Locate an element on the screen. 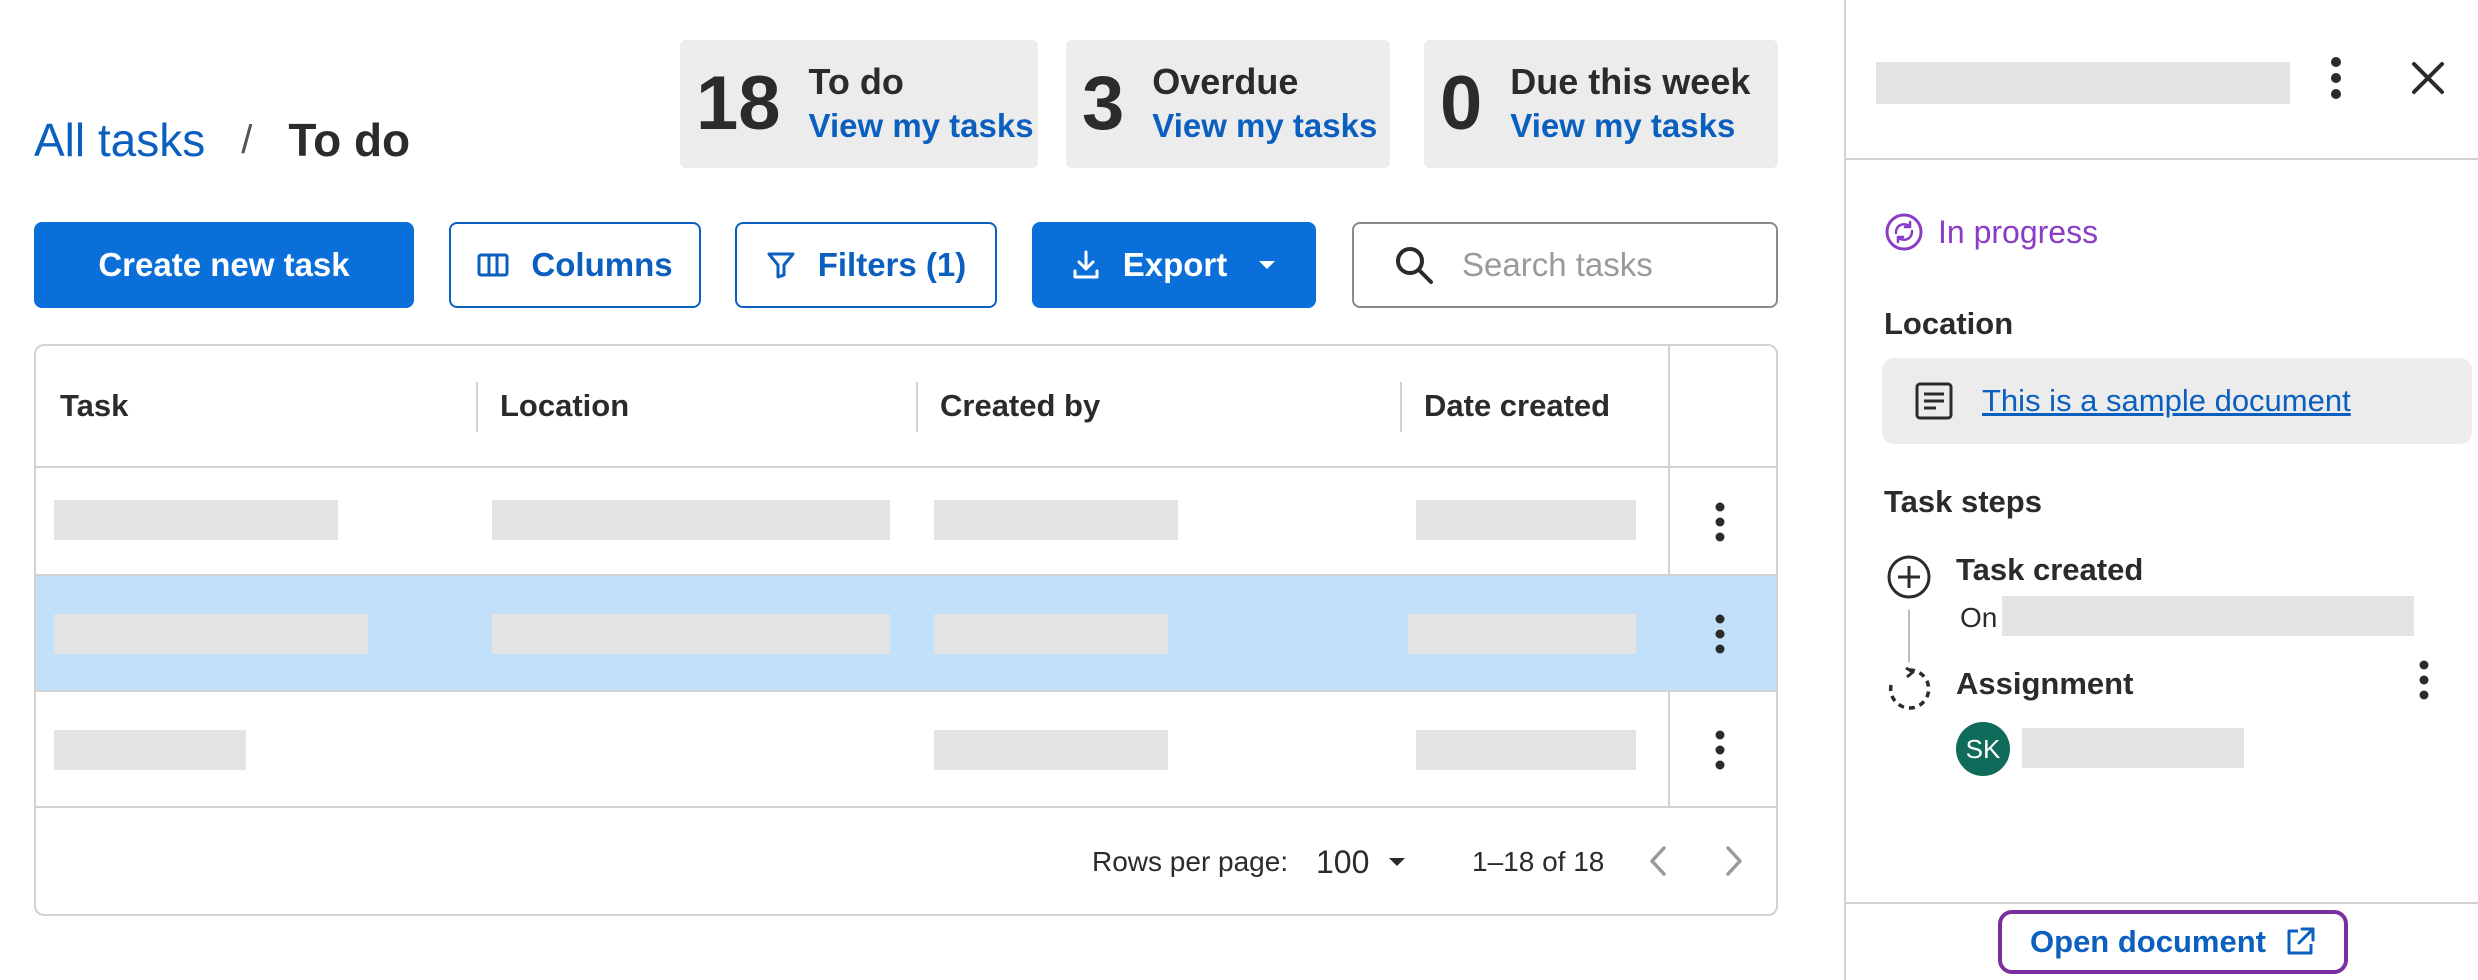 This screenshot has height=980, width=2478. search-icon is located at coordinates (1414, 265).